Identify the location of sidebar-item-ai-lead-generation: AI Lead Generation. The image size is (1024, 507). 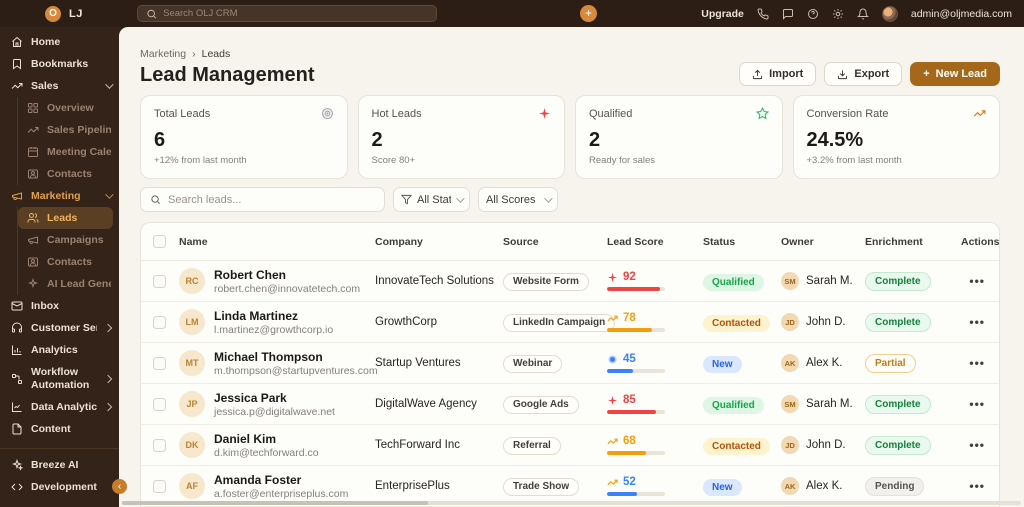
(68, 284).